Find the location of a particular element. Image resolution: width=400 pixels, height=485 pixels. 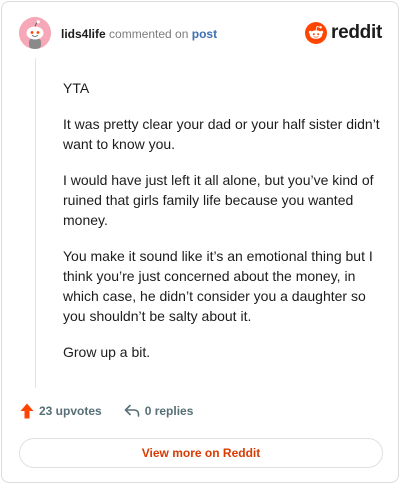

comment-paragraph: Grow up a bit. is located at coordinates (107, 352).